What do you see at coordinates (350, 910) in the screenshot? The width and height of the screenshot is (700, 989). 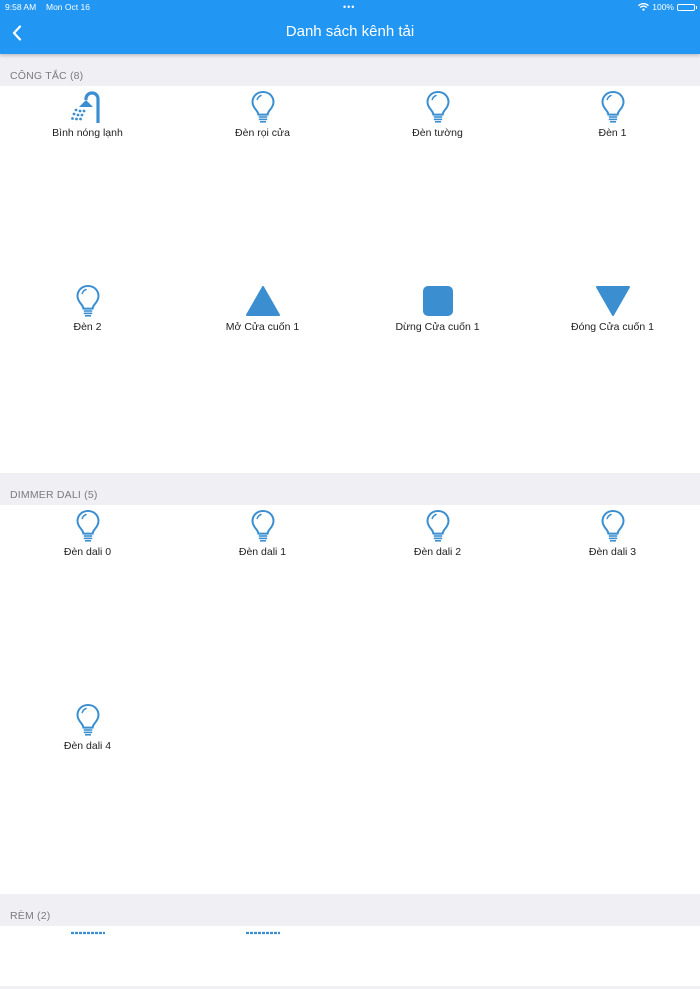 I see `section-header: RÈM (2)` at bounding box center [350, 910].